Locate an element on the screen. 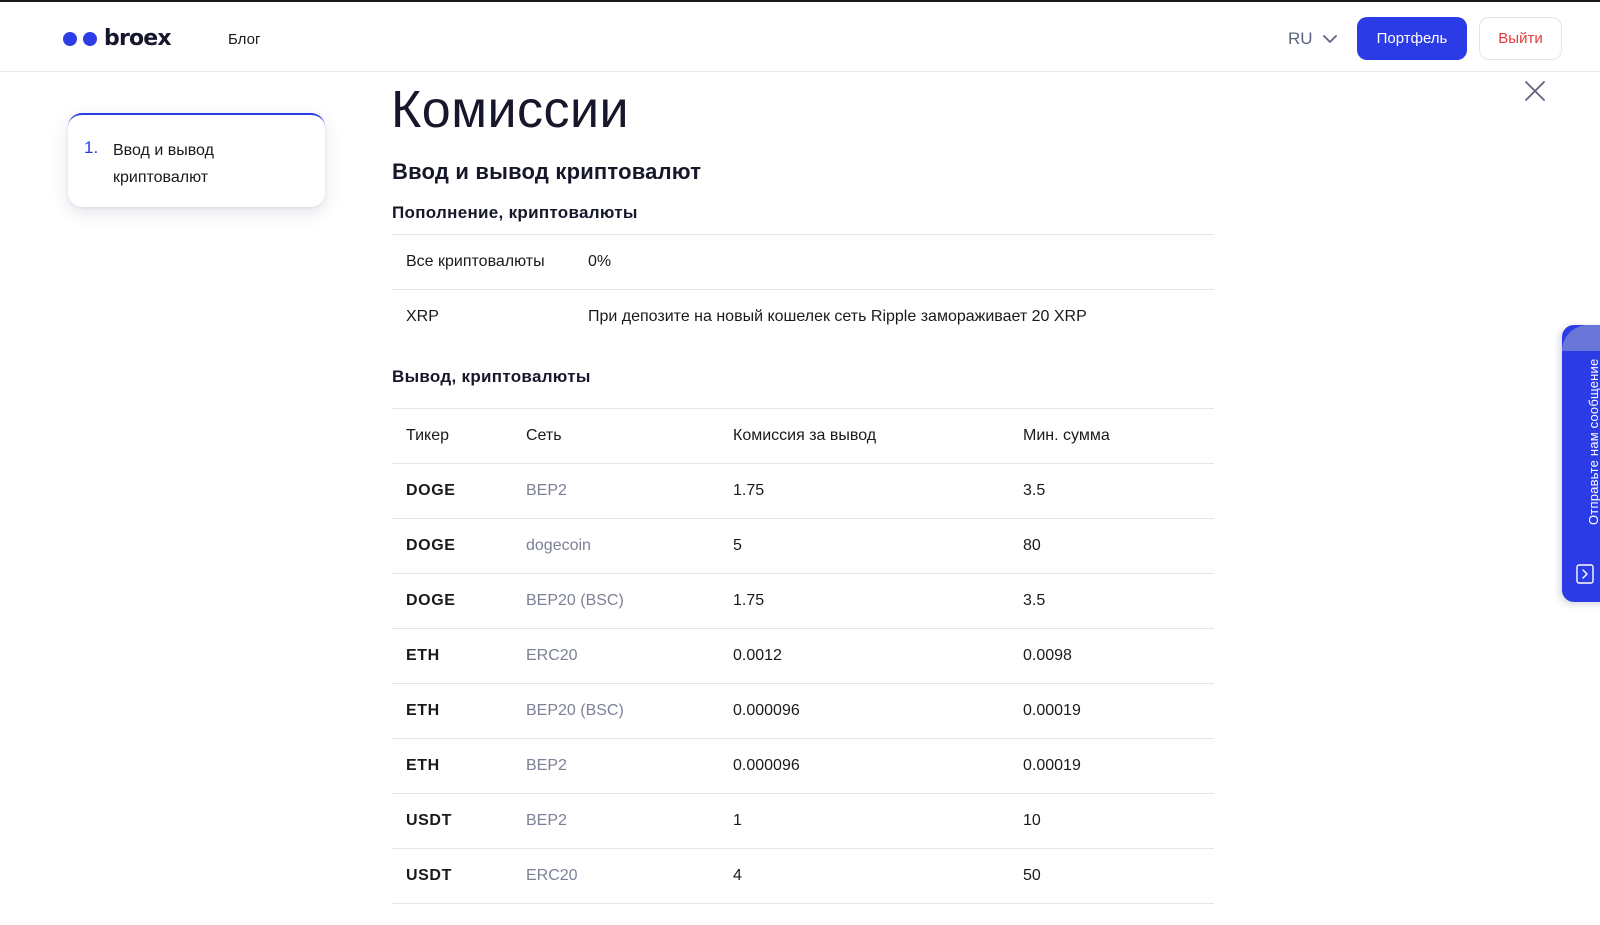 The image size is (1600, 925). min-amount-cell: 10 is located at coordinates (1118, 821).